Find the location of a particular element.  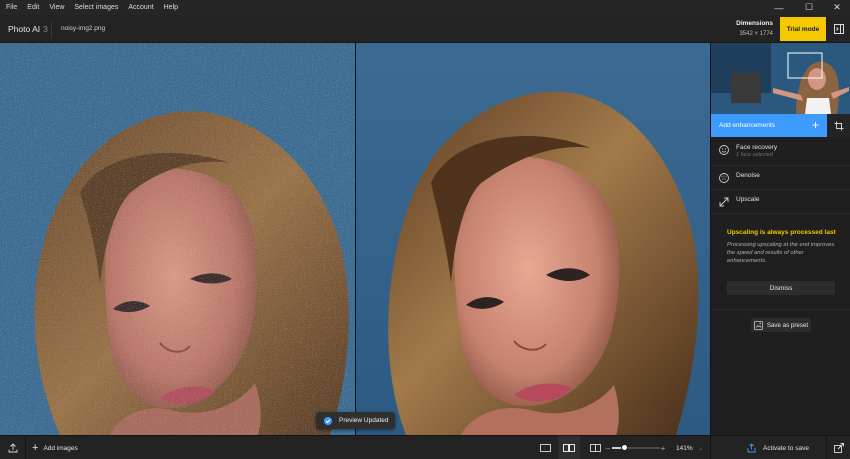

zoom-slider is located at coordinates (636, 447).